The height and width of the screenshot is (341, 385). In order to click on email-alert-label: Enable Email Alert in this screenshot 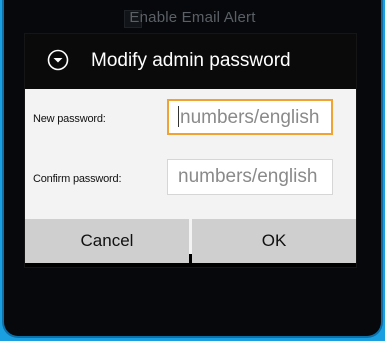, I will do `click(192, 17)`.